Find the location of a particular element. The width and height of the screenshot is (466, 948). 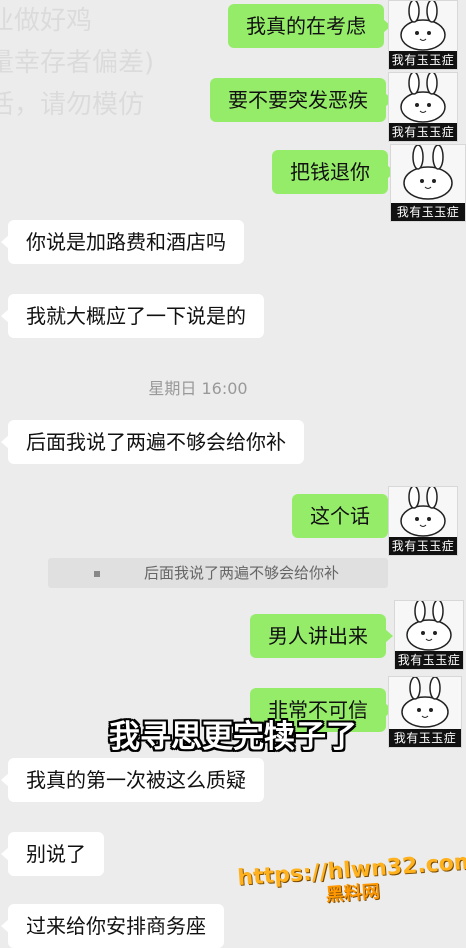

message-bubble-received: 别说了 is located at coordinates (52, 854).